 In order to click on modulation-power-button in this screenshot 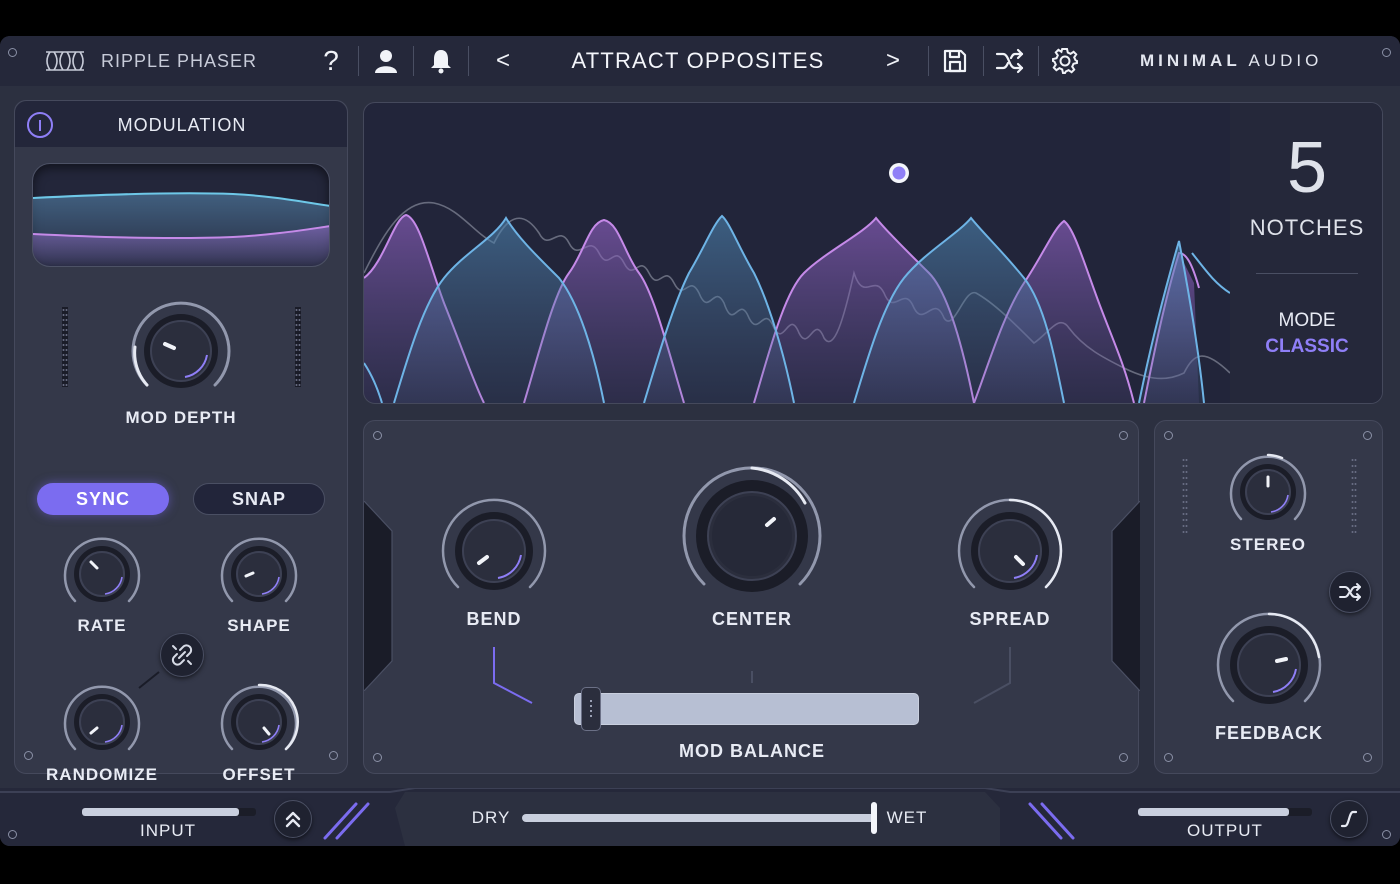, I will do `click(40, 125)`.